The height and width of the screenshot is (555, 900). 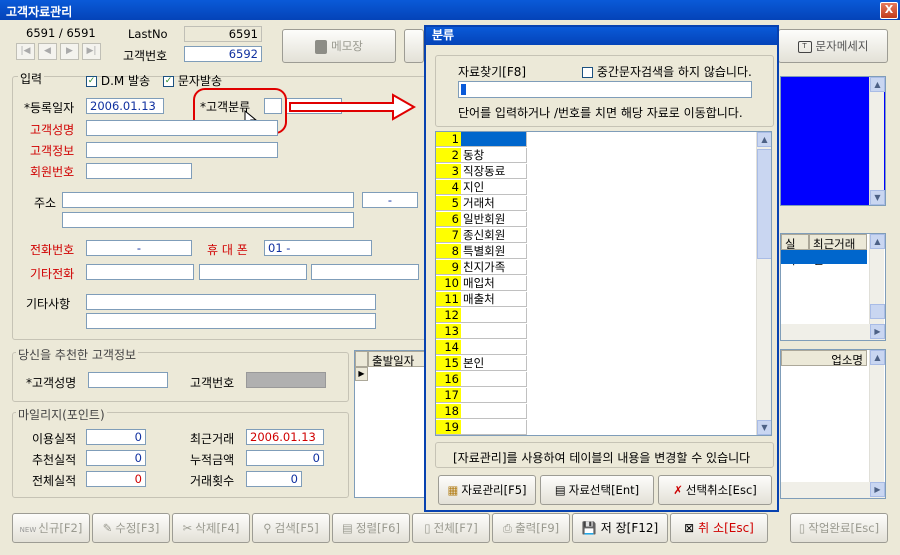 What do you see at coordinates (139, 248) in the screenshot?
I see `phone-field: -` at bounding box center [139, 248].